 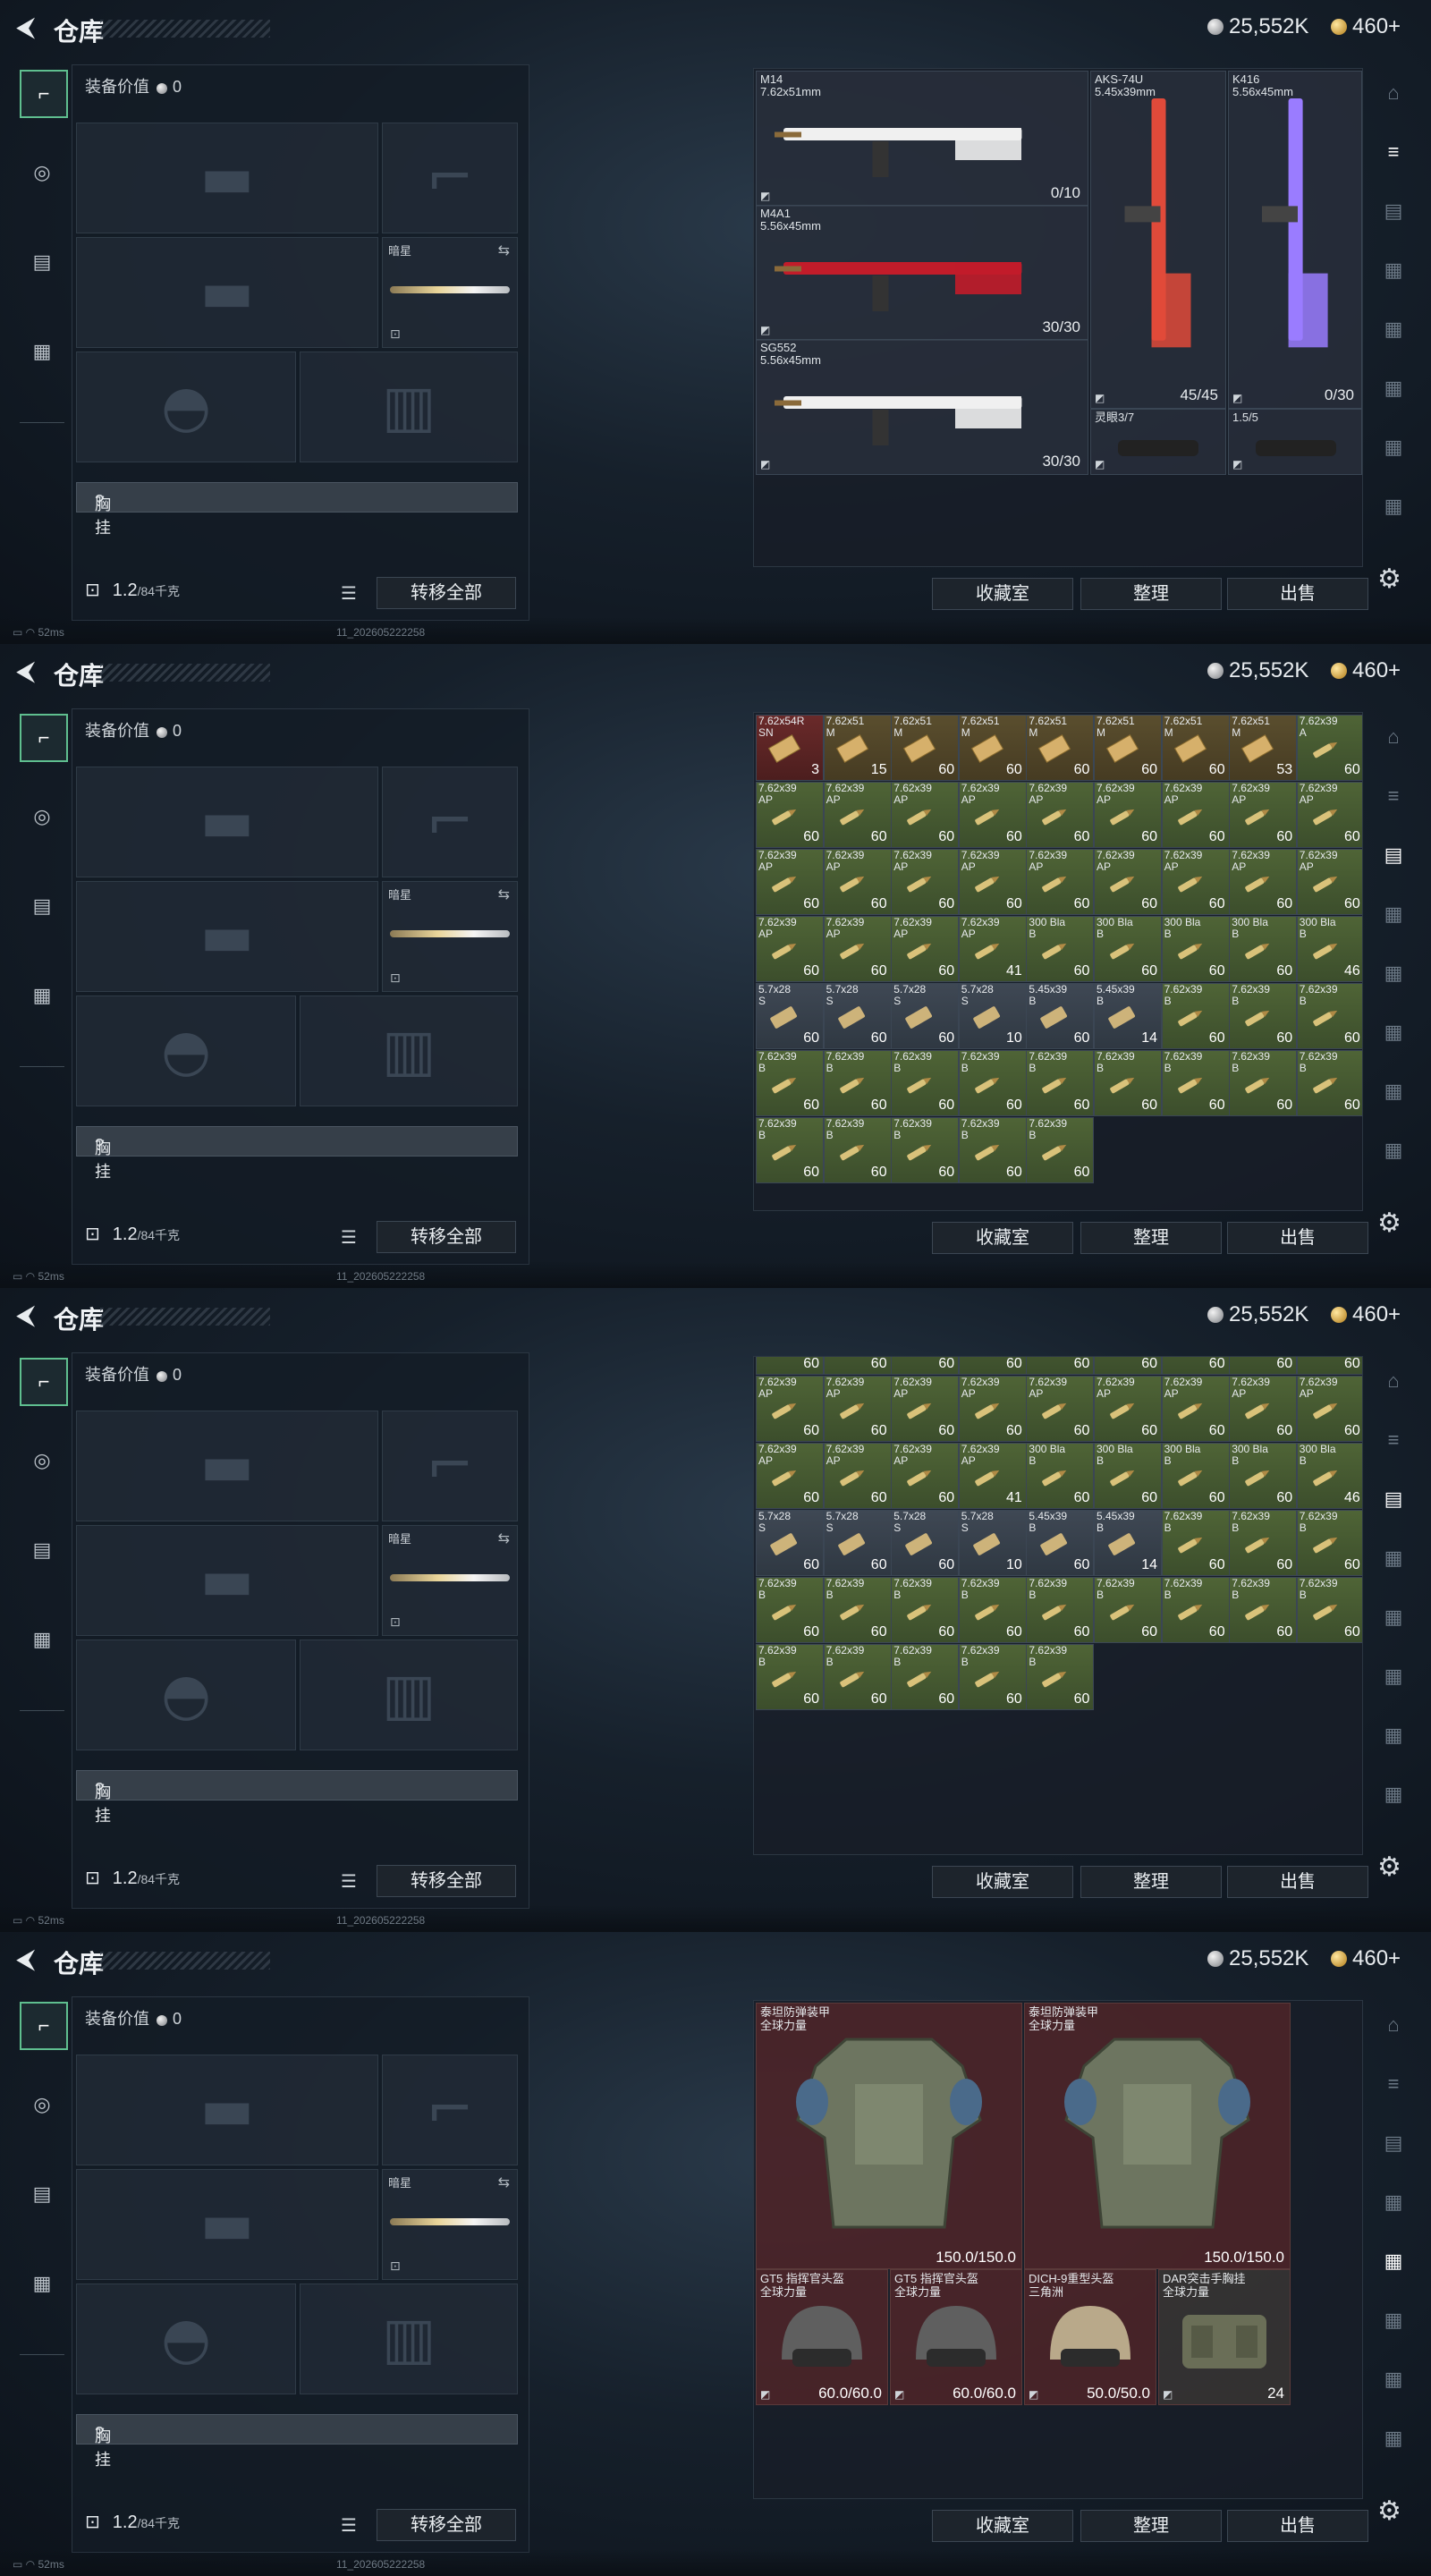 I want to click on gear-icon: ⚙, so click(x=1389, y=2511).